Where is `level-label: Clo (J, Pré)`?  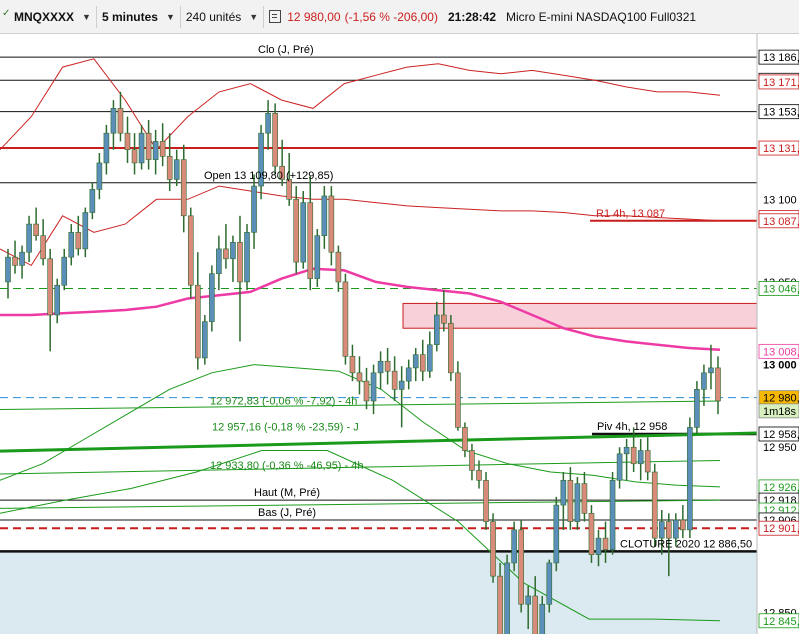 level-label: Clo (J, Pré) is located at coordinates (286, 50).